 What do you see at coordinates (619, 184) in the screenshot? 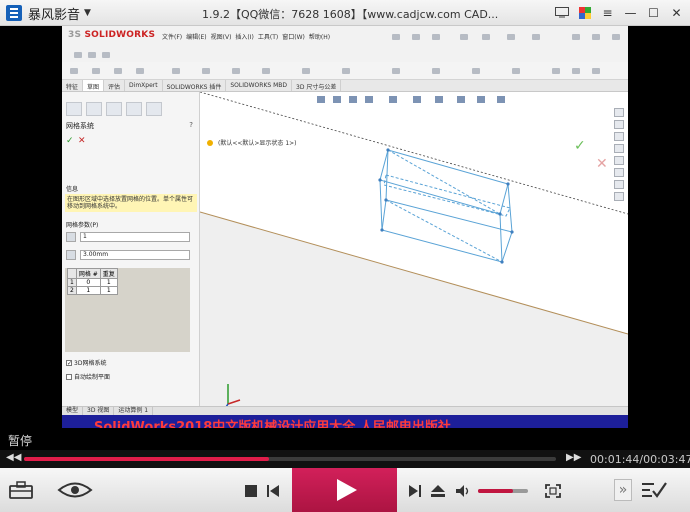
I see `task-pane-custom-icon` at bounding box center [619, 184].